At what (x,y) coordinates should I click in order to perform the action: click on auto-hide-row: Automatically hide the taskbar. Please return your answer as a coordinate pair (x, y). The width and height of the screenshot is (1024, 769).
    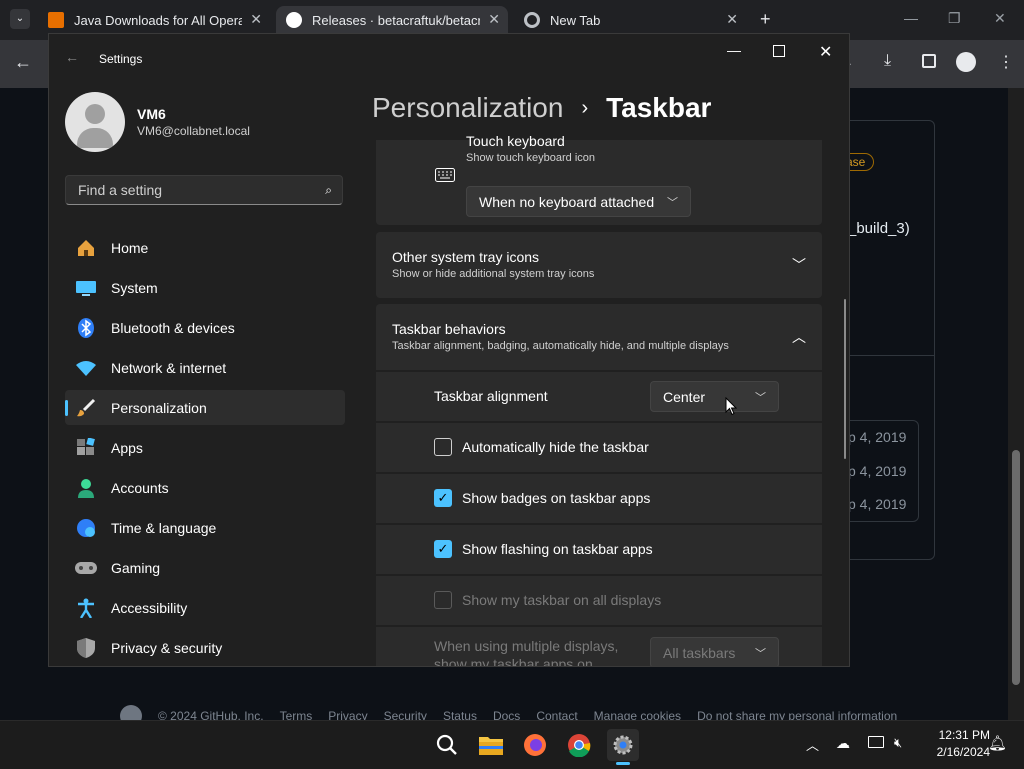
    Looking at the image, I should click on (599, 447).